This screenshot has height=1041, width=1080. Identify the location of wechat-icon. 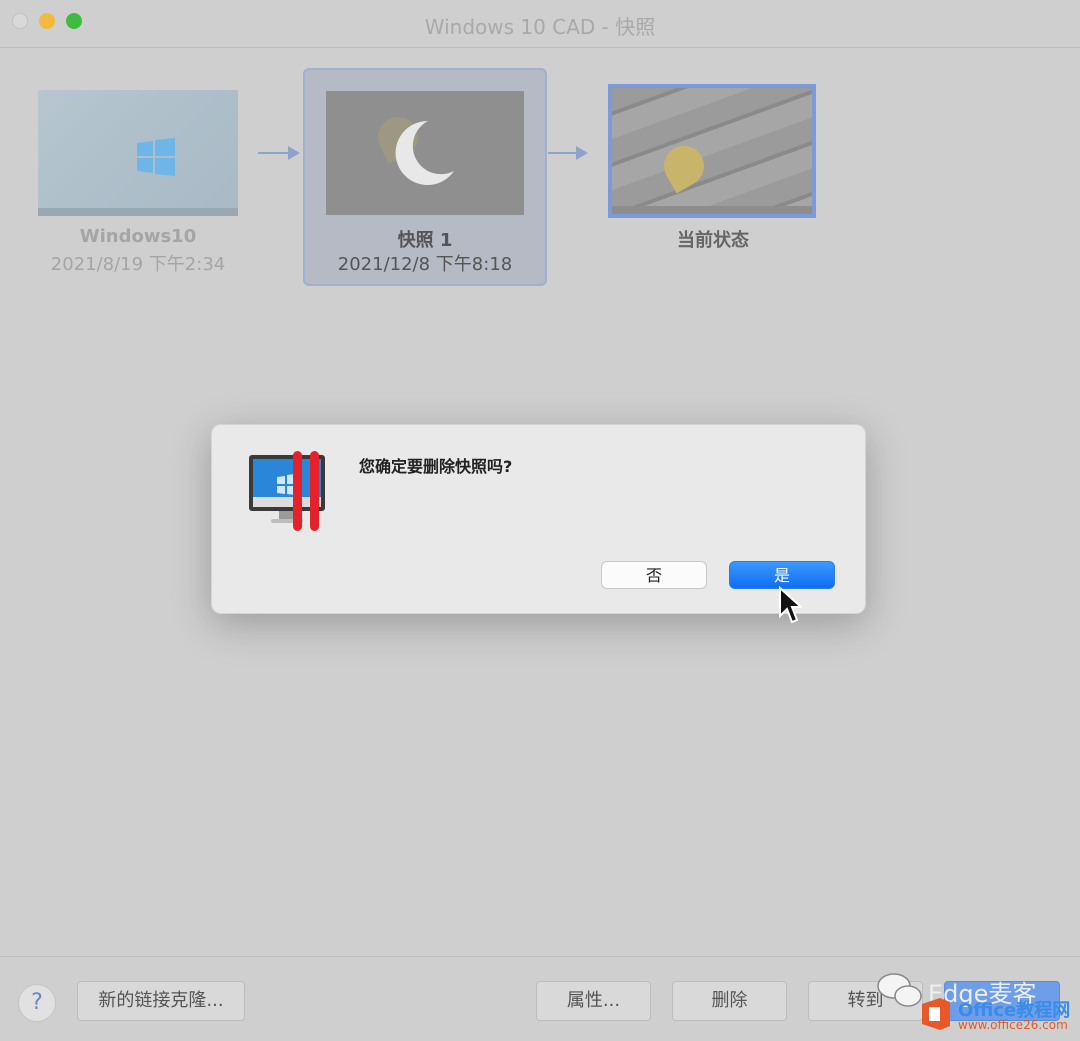
(899, 990).